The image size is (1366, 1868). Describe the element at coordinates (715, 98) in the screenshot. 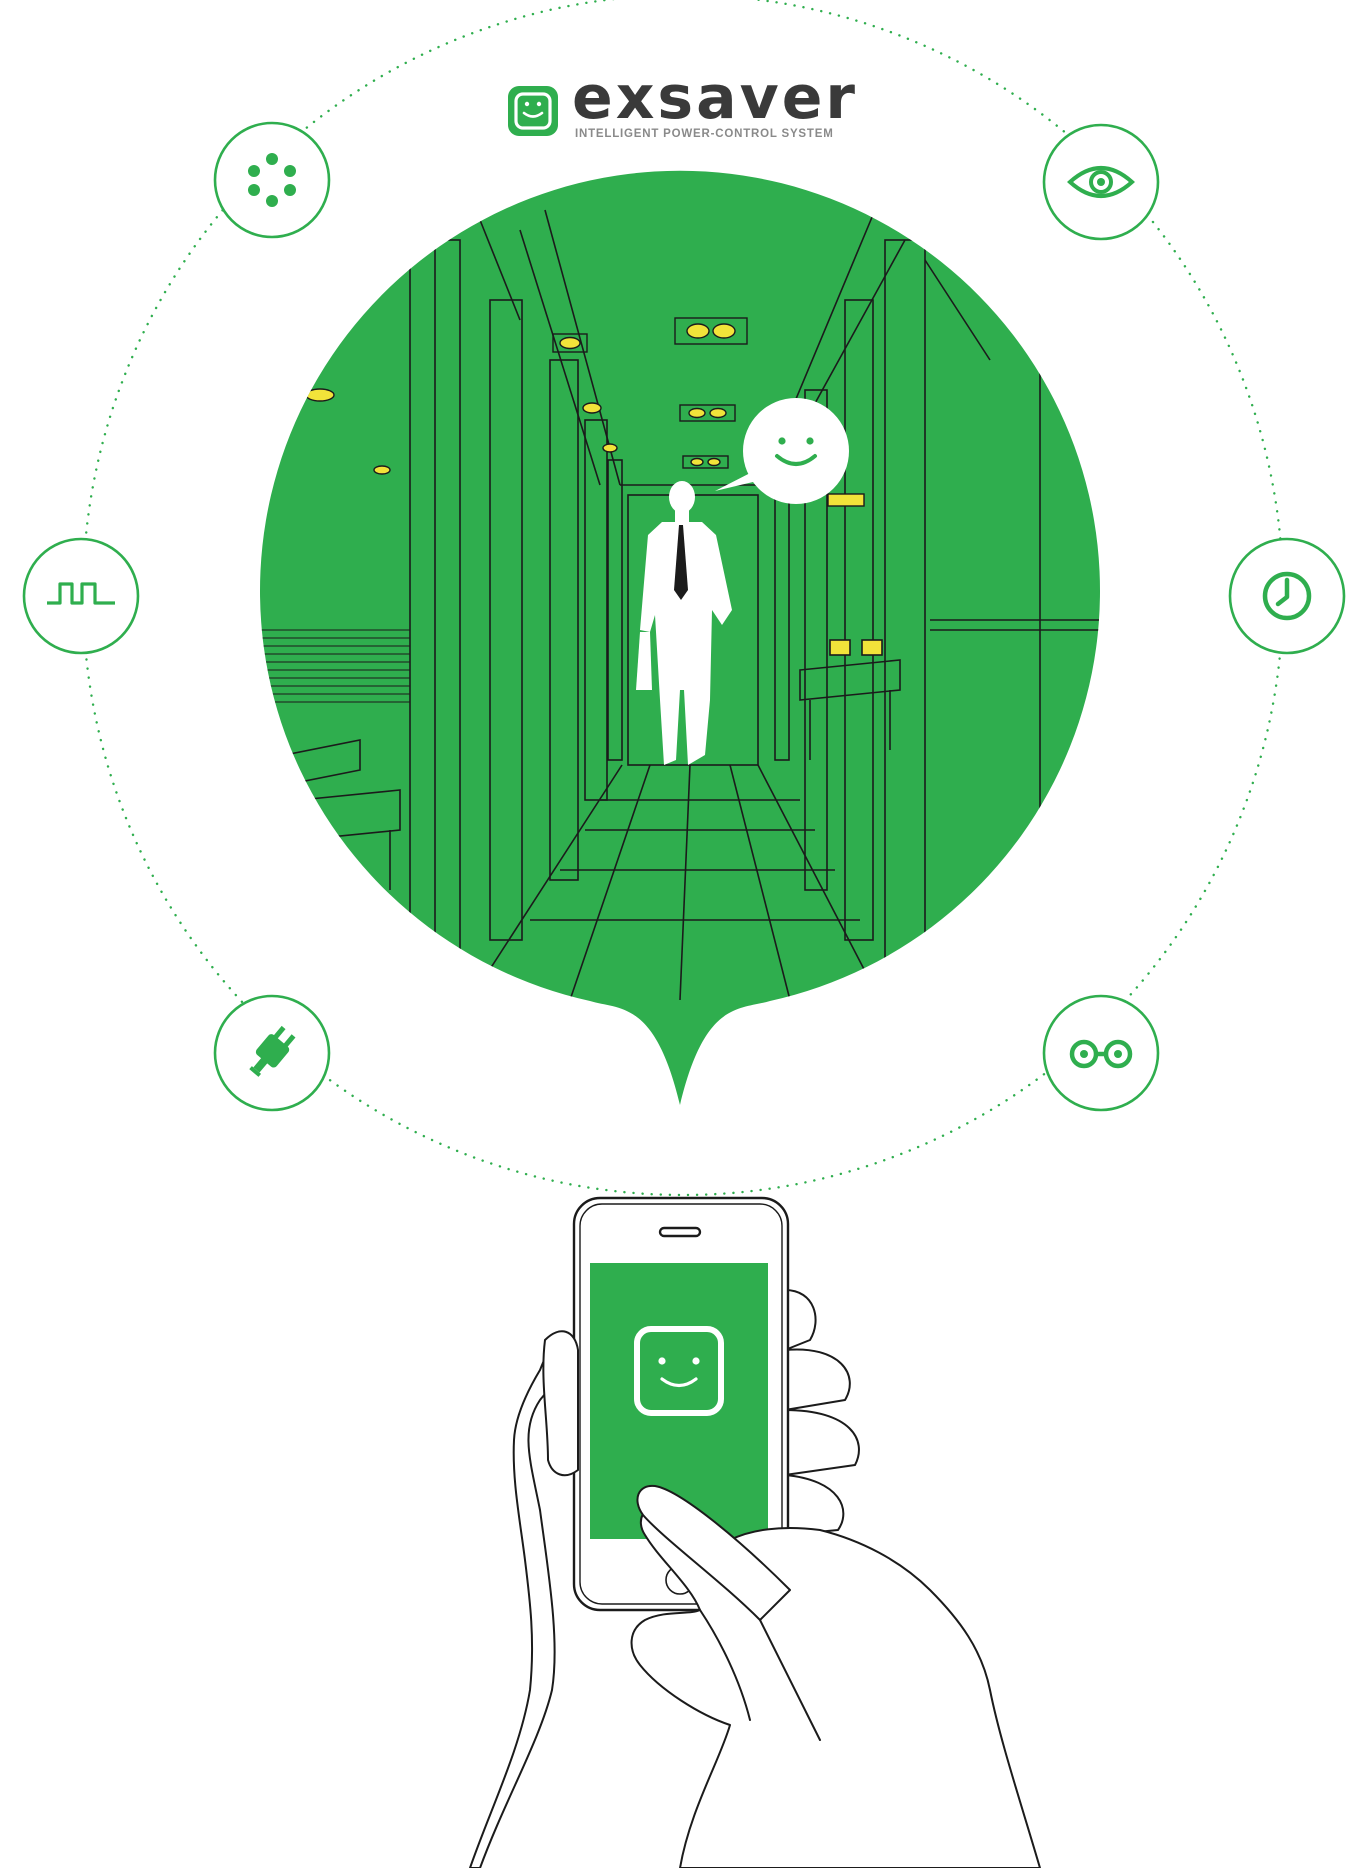

I see `brand-name: exsaver` at that location.